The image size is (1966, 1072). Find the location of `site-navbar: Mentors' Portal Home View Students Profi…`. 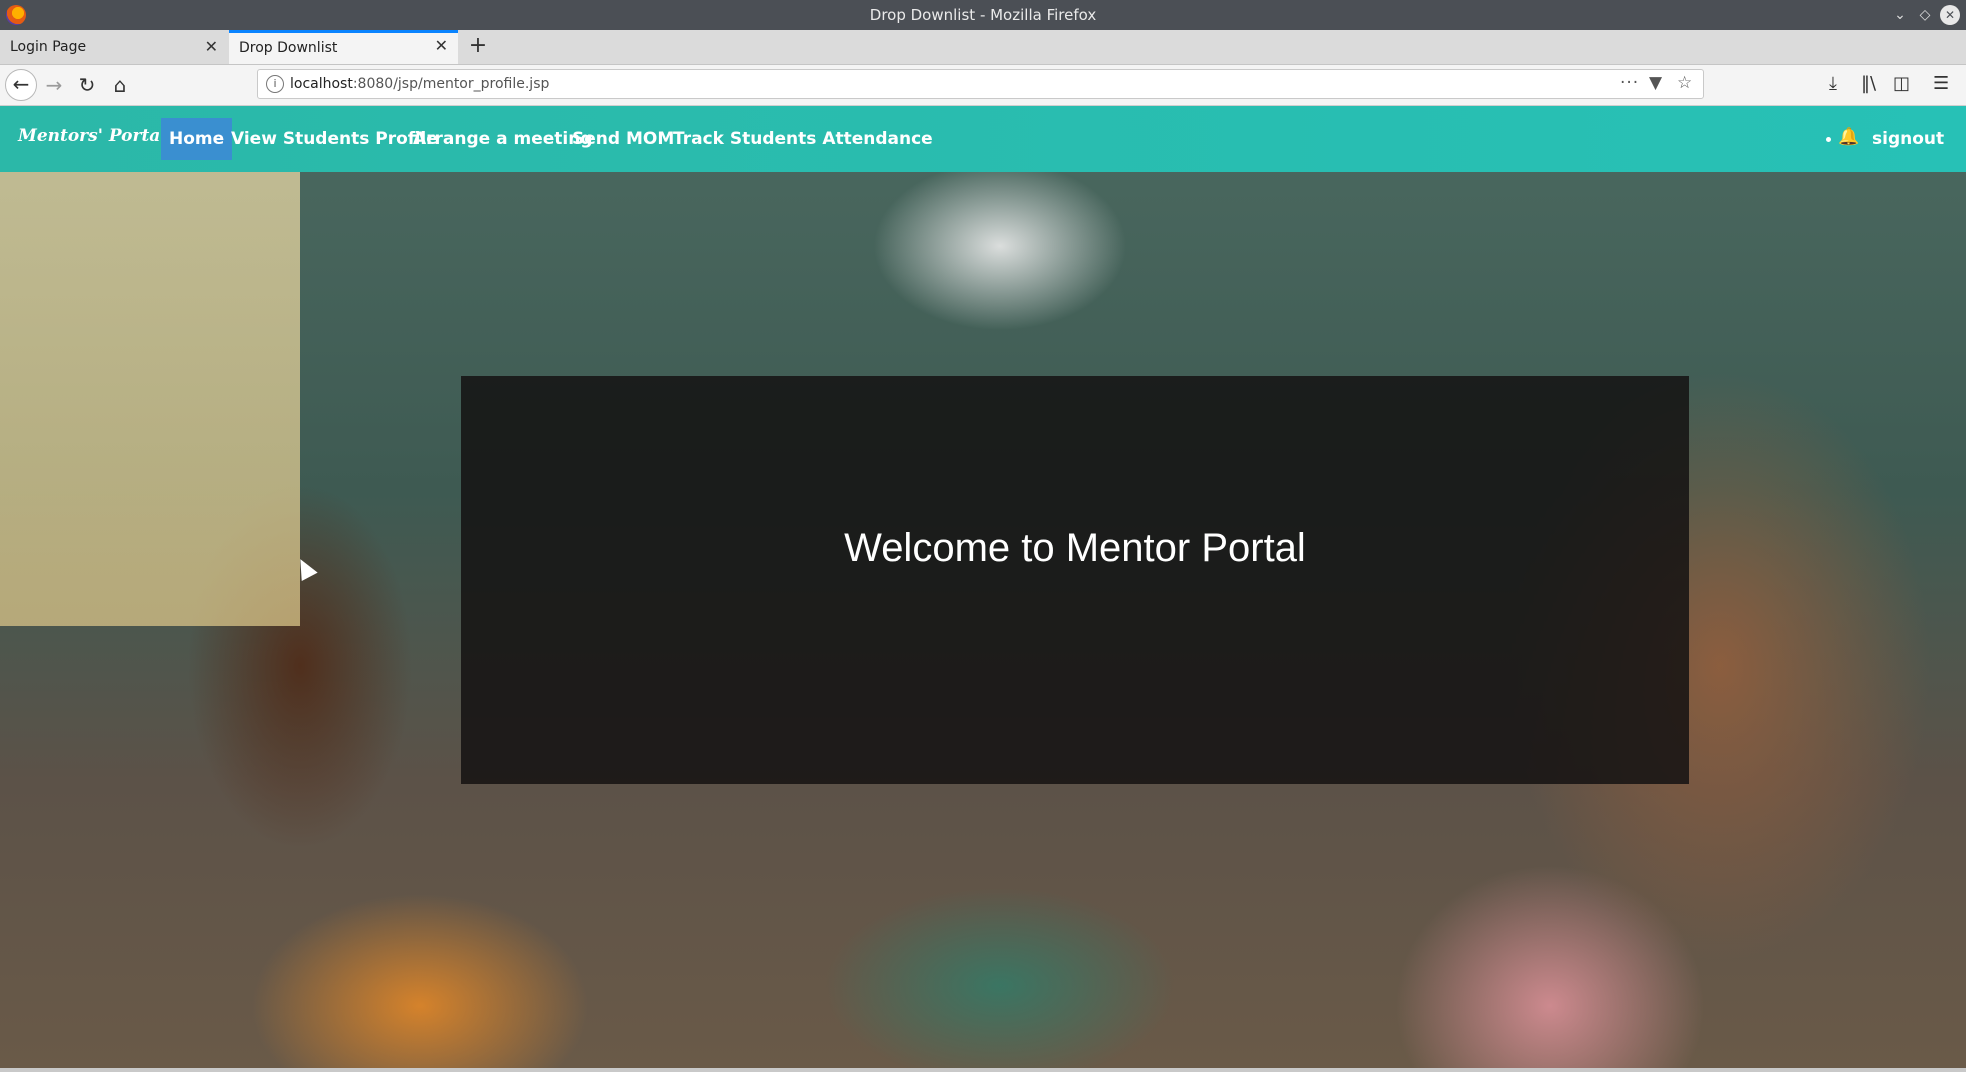

site-navbar: Mentors' Portal Home View Students Profi… is located at coordinates (983, 139).